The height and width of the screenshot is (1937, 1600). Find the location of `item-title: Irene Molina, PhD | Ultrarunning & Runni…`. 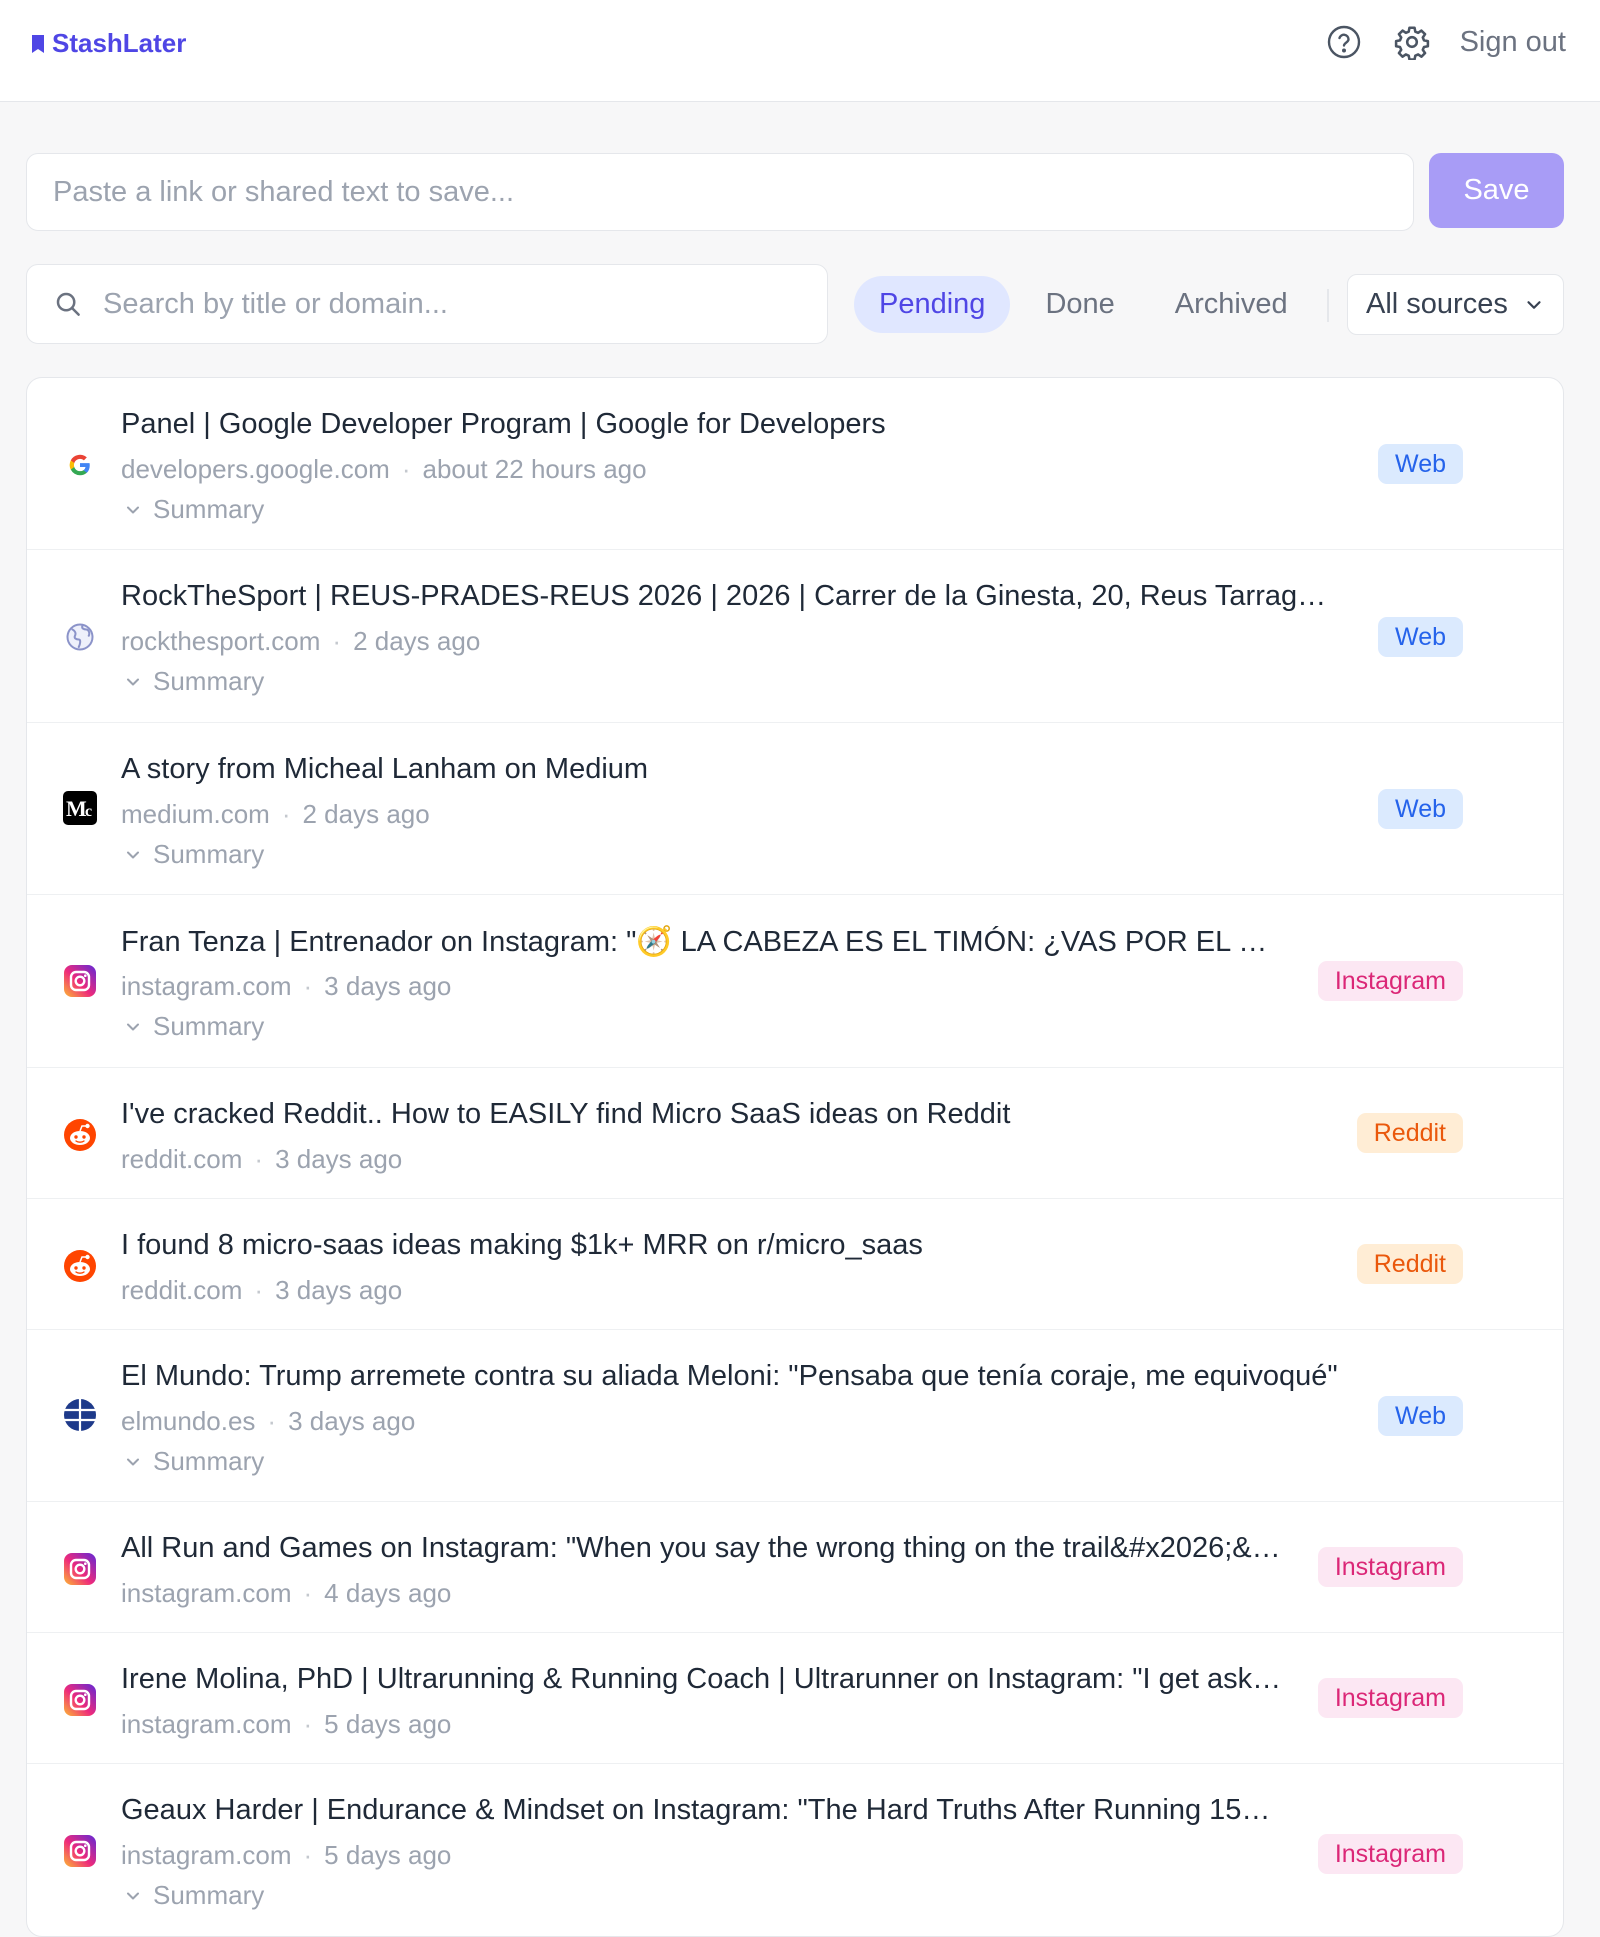

item-title: Irene Molina, PhD | Ultrarunning & Runni… is located at coordinates (701, 1679).